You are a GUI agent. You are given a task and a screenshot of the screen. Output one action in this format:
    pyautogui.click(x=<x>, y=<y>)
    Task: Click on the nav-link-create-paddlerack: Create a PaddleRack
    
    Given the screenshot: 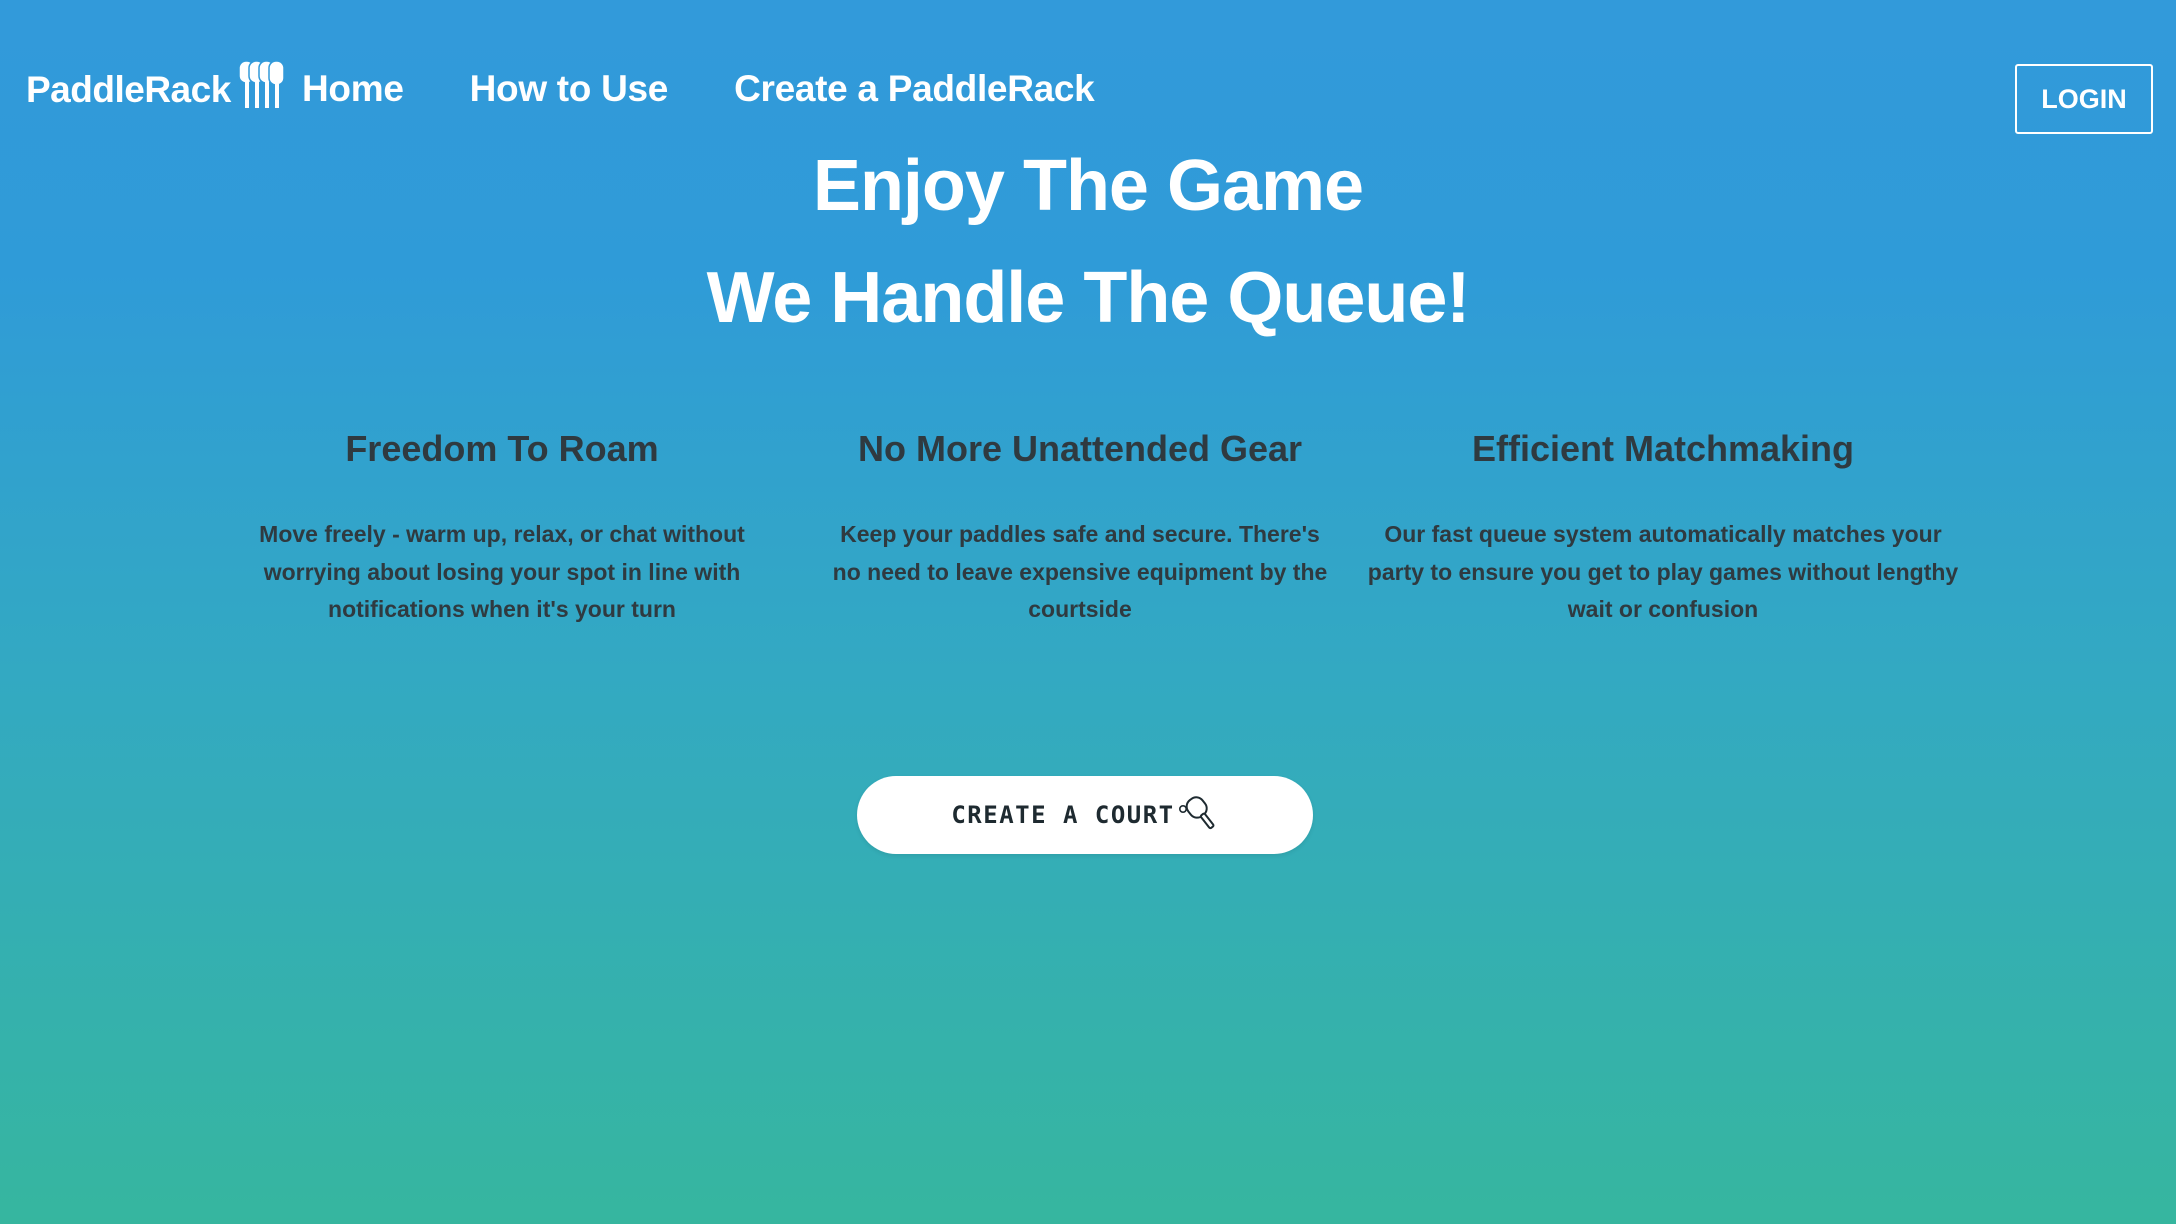 What is the action you would take?
    pyautogui.click(x=914, y=89)
    